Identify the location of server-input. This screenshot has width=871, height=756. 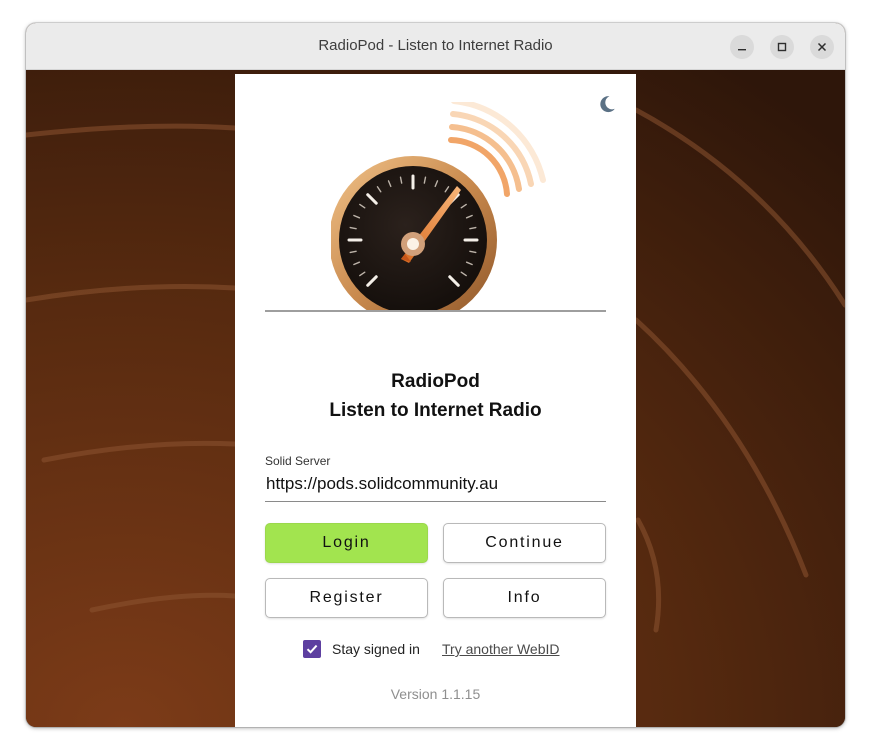
(435, 484).